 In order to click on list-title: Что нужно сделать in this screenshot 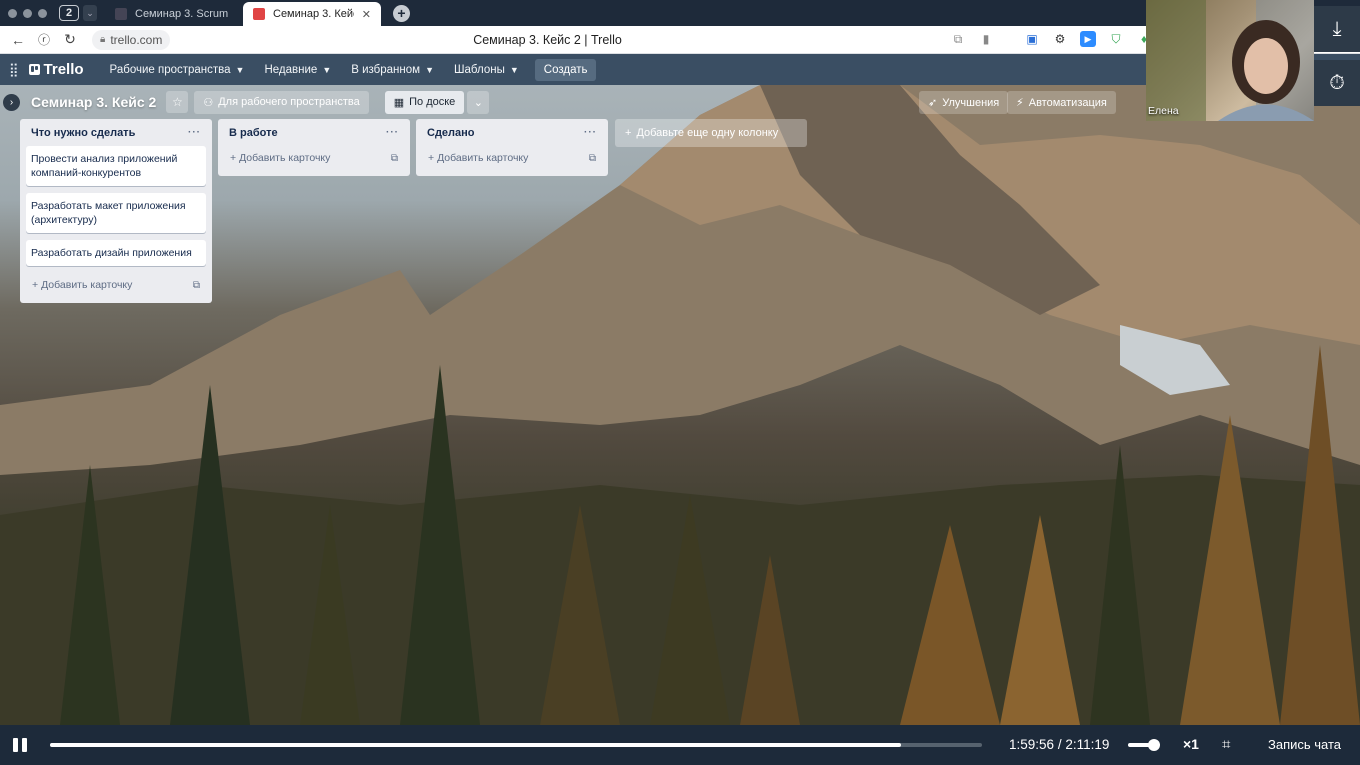, I will do `click(83, 132)`.